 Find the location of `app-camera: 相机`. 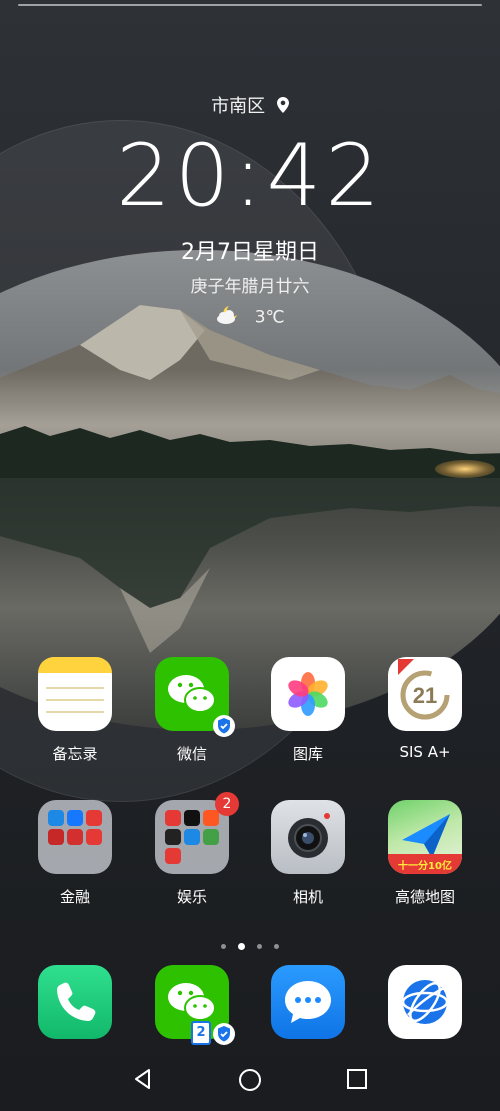

app-camera: 相机 is located at coordinates (308, 853).